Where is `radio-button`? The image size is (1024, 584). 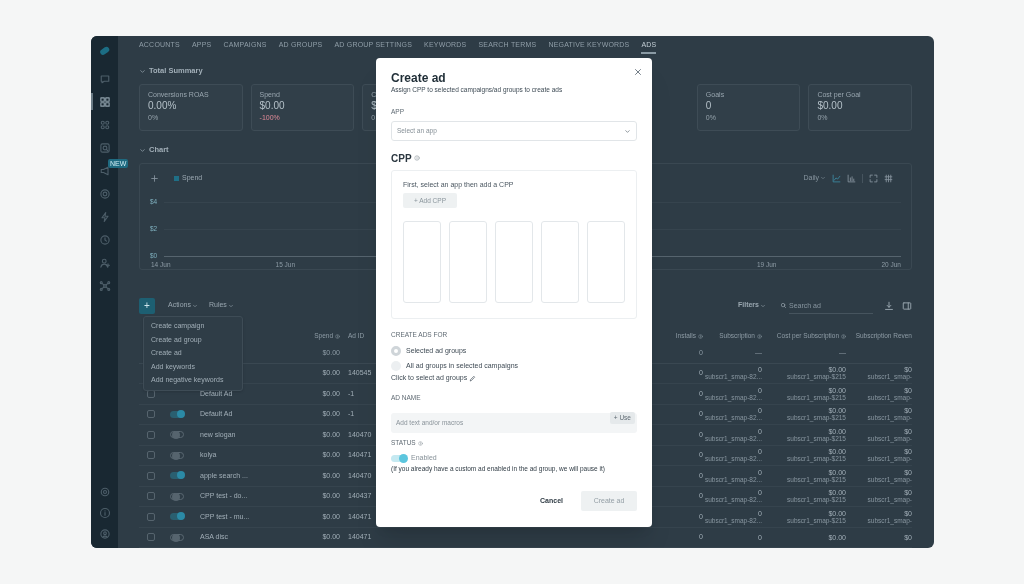
radio-button is located at coordinates (396, 351).